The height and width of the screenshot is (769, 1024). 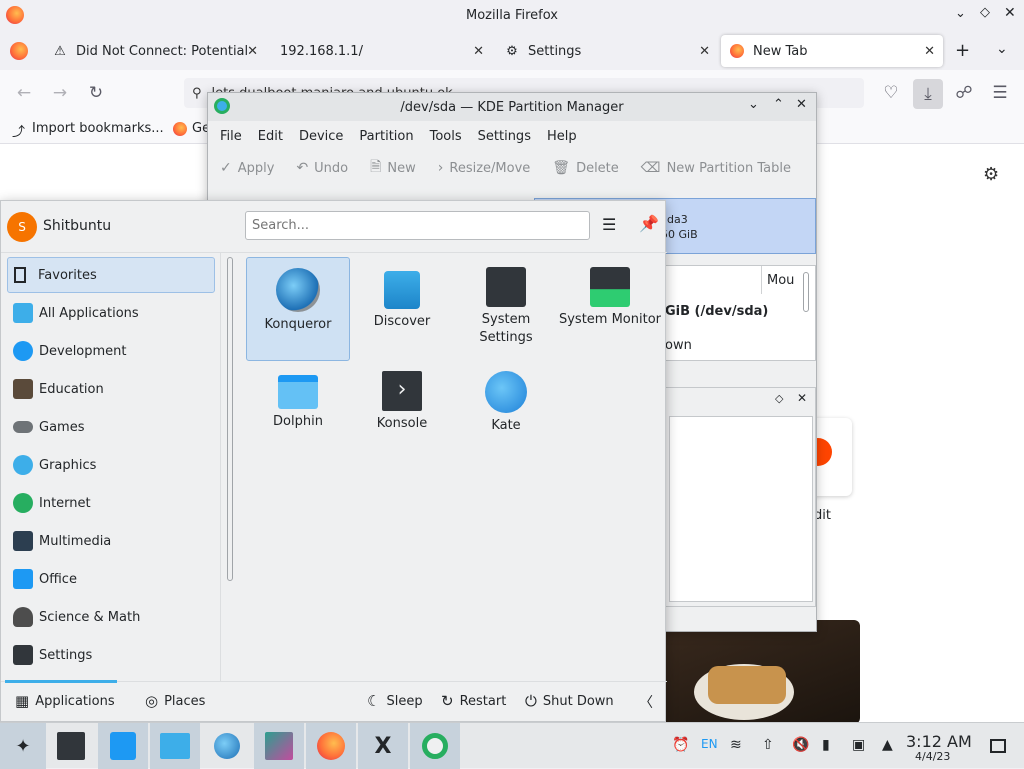 What do you see at coordinates (279, 746) in the screenshot?
I see `taskbar-kate` at bounding box center [279, 746].